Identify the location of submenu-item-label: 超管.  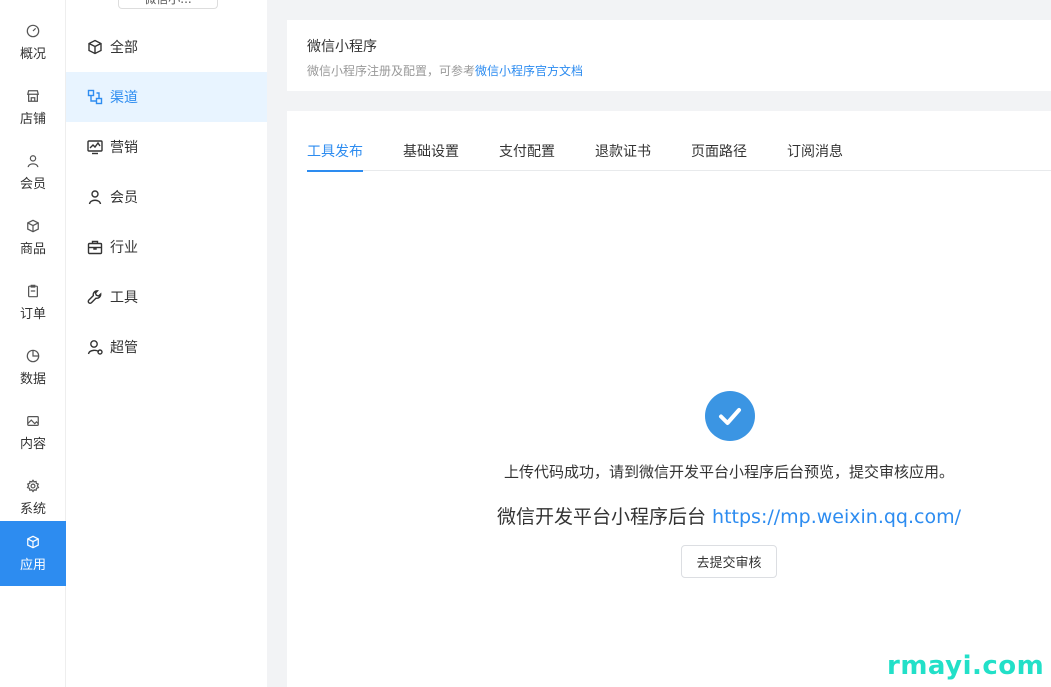
(124, 348).